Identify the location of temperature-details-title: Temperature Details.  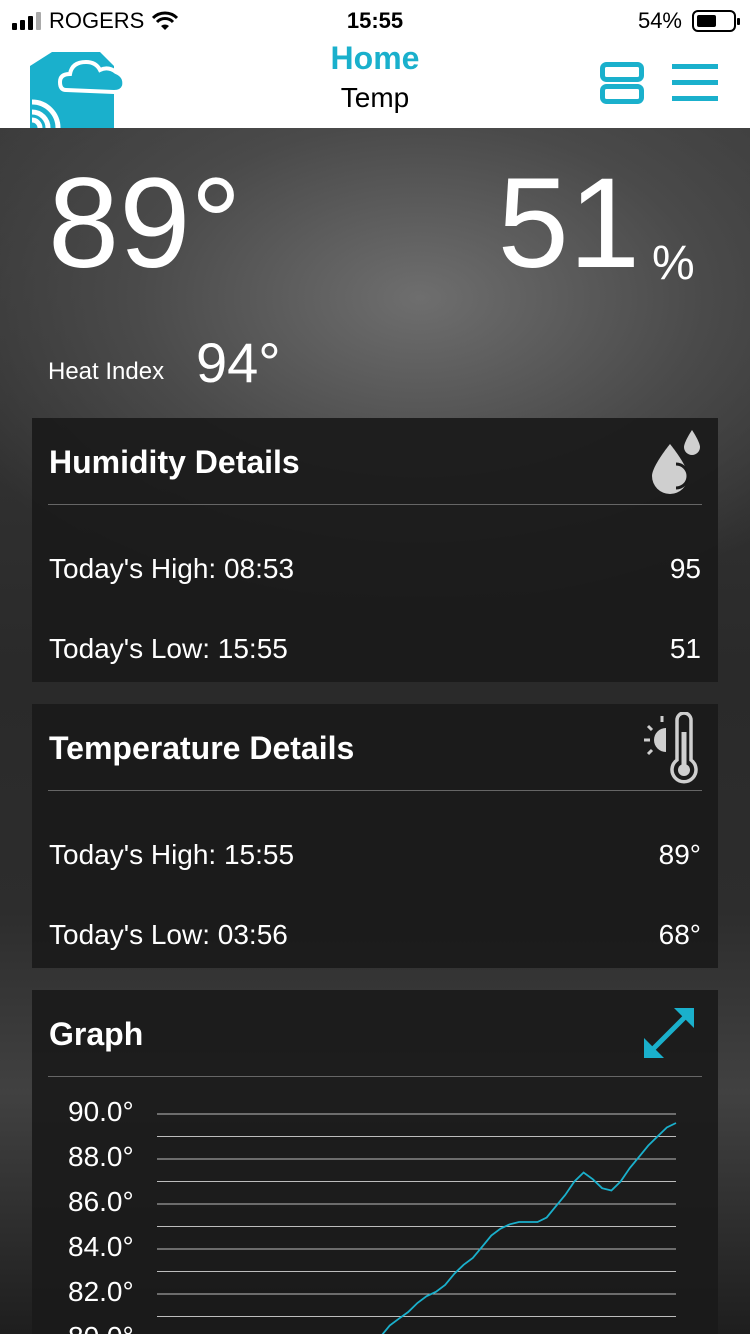
(202, 748).